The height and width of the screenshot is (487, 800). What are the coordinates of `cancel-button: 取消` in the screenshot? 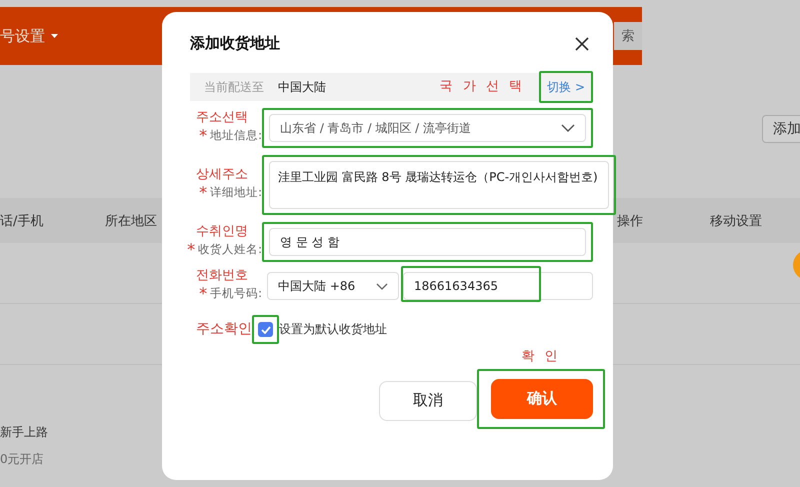 It's located at (428, 400).